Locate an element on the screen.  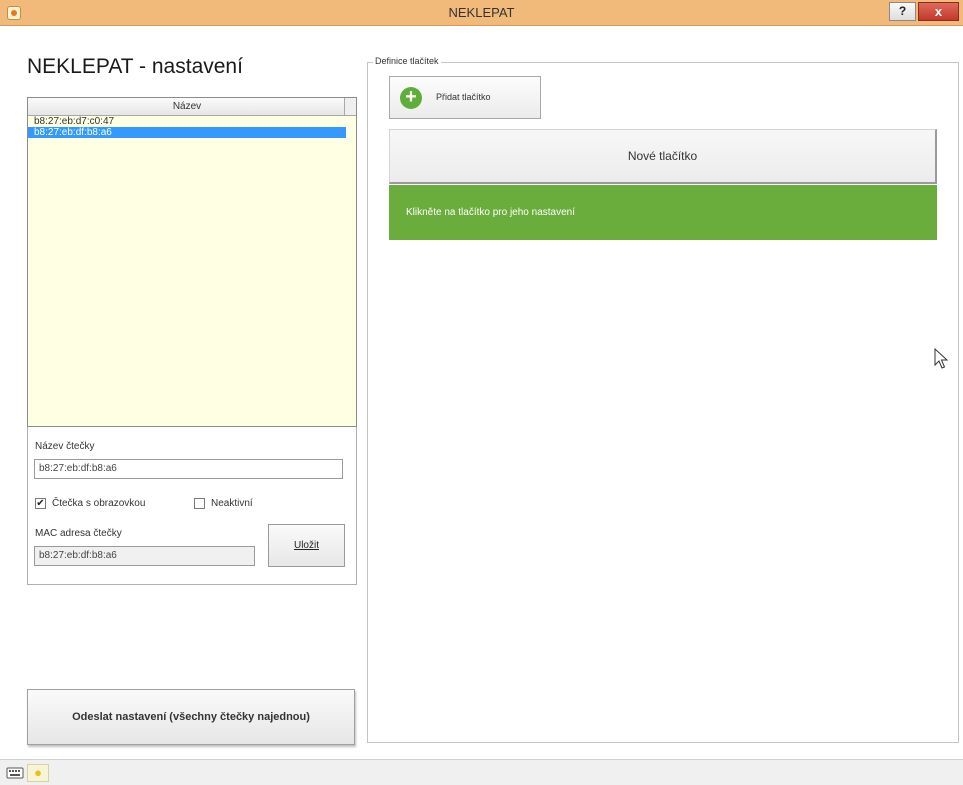
lightbulb-icon: ● is located at coordinates (38, 773).